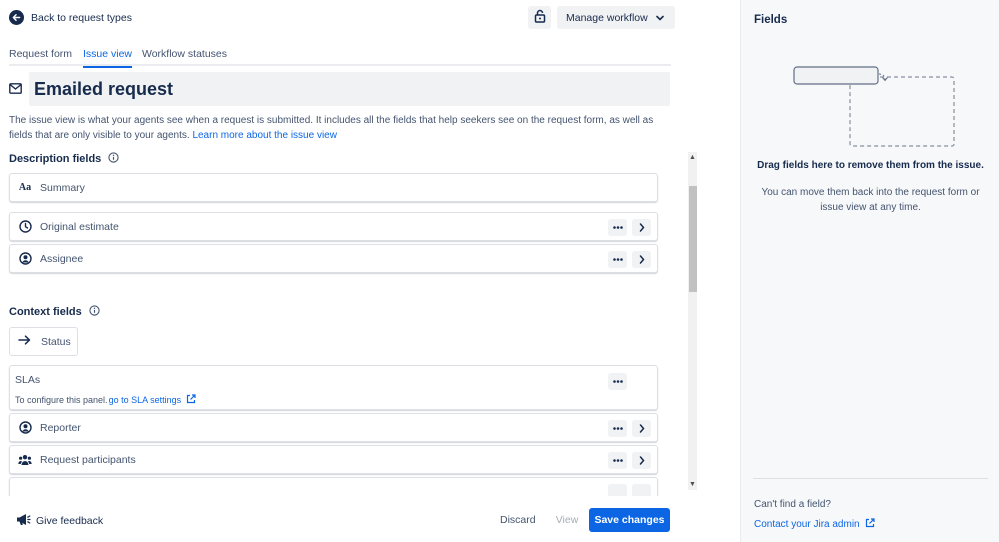 This screenshot has width=999, height=542. I want to click on request-type-title: Emailed request, so click(349, 89).